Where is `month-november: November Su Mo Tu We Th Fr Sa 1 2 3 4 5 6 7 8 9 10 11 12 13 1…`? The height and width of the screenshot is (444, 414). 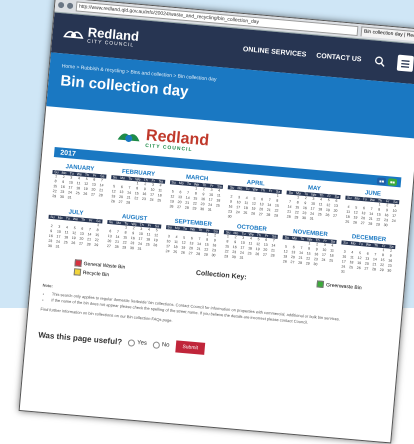 month-november: November Su Mo Tu We Th Fr Sa 1 2 3 4 5 6 7 8 9 10 11 12 13 1… is located at coordinates (308, 251).